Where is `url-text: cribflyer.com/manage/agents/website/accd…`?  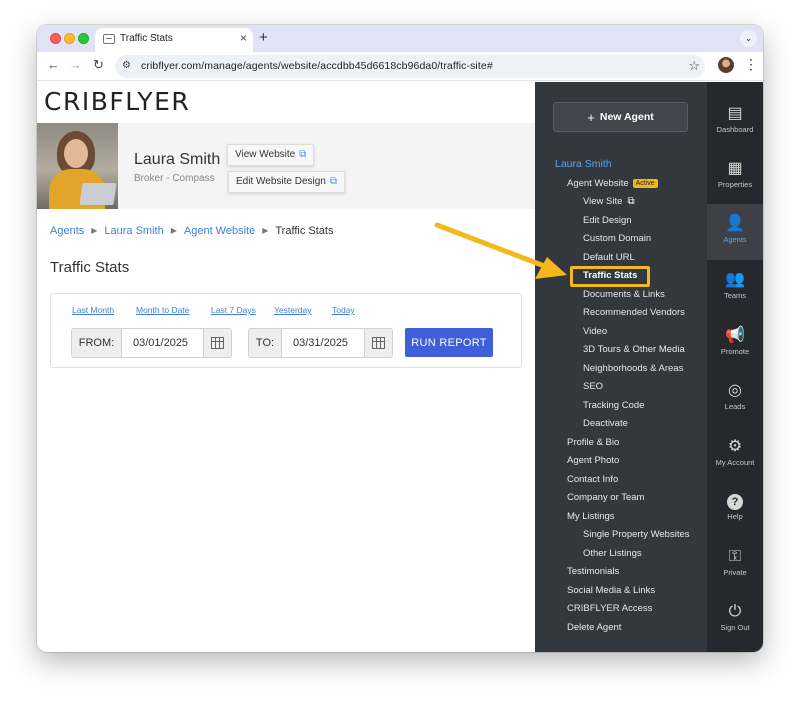 url-text: cribflyer.com/manage/agents/website/accd… is located at coordinates (317, 66).